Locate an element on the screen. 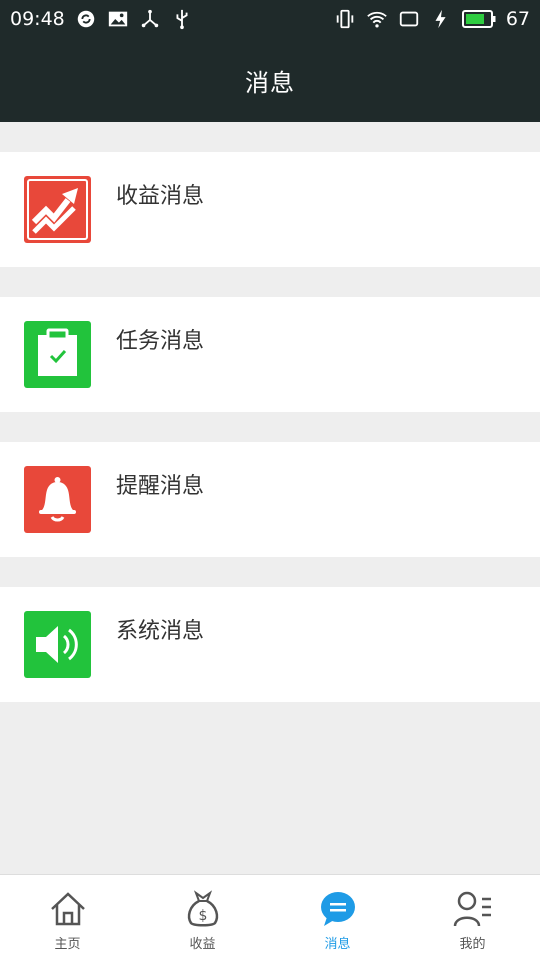 Image resolution: width=540 pixels, height=960 pixels. nav-item-messages: 消息 is located at coordinates (337, 917).